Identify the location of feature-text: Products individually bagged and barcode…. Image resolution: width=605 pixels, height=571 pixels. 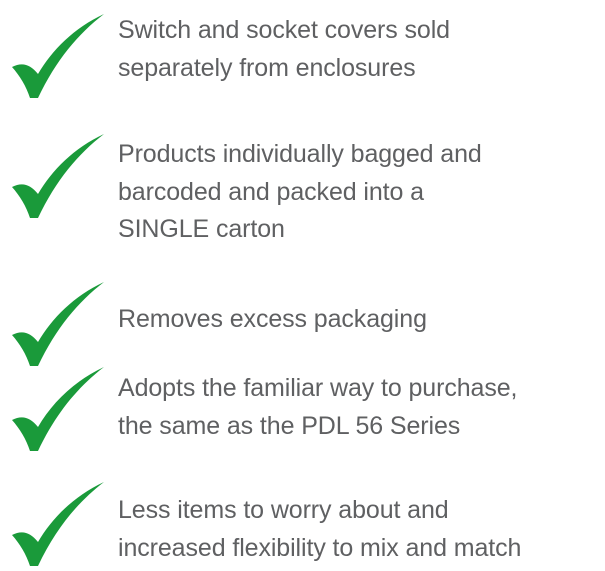
(300, 191).